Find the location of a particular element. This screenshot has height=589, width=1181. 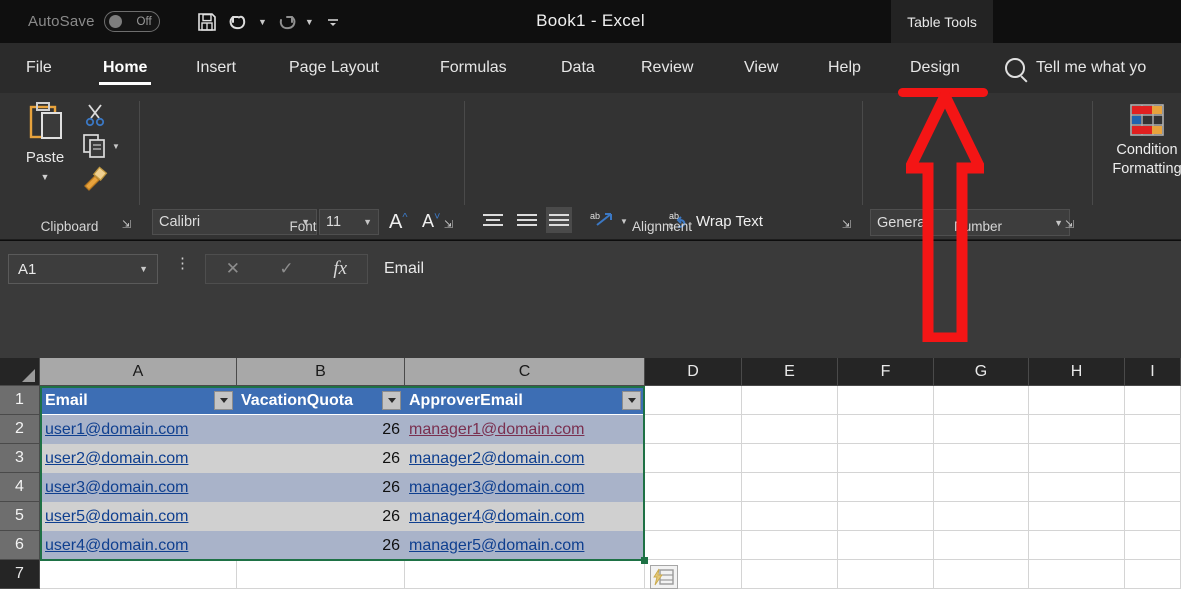

clipboard-dialog-launcher: ⇲ is located at coordinates (126, 225).